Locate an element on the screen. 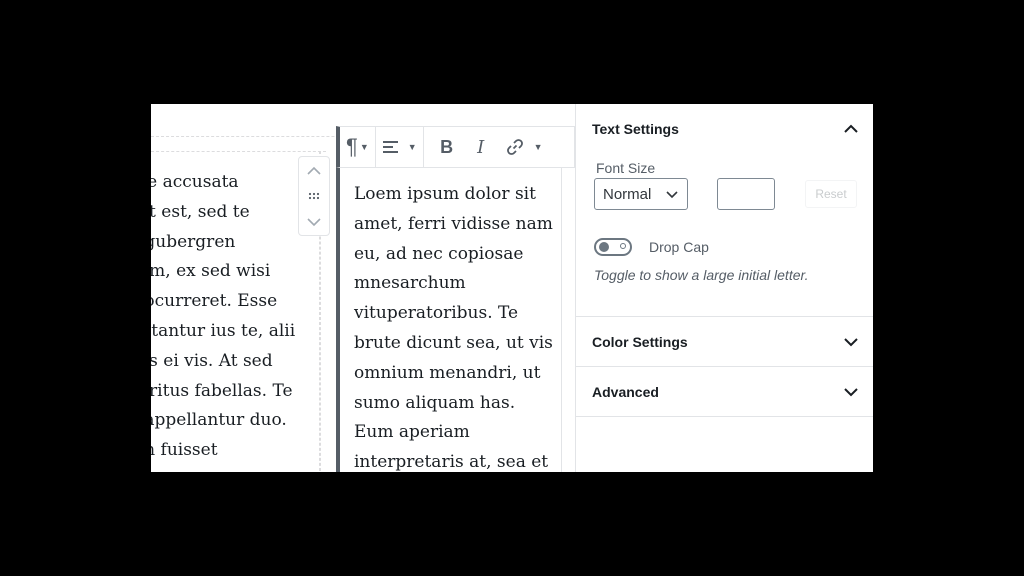 The width and height of the screenshot is (1024, 576). font-size-select: Normal is located at coordinates (641, 194).